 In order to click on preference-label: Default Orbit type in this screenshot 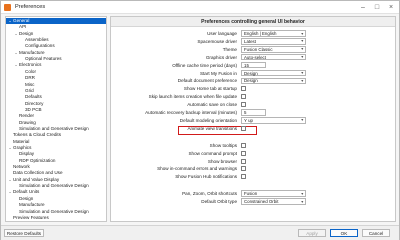, I will do `click(219, 202)`.